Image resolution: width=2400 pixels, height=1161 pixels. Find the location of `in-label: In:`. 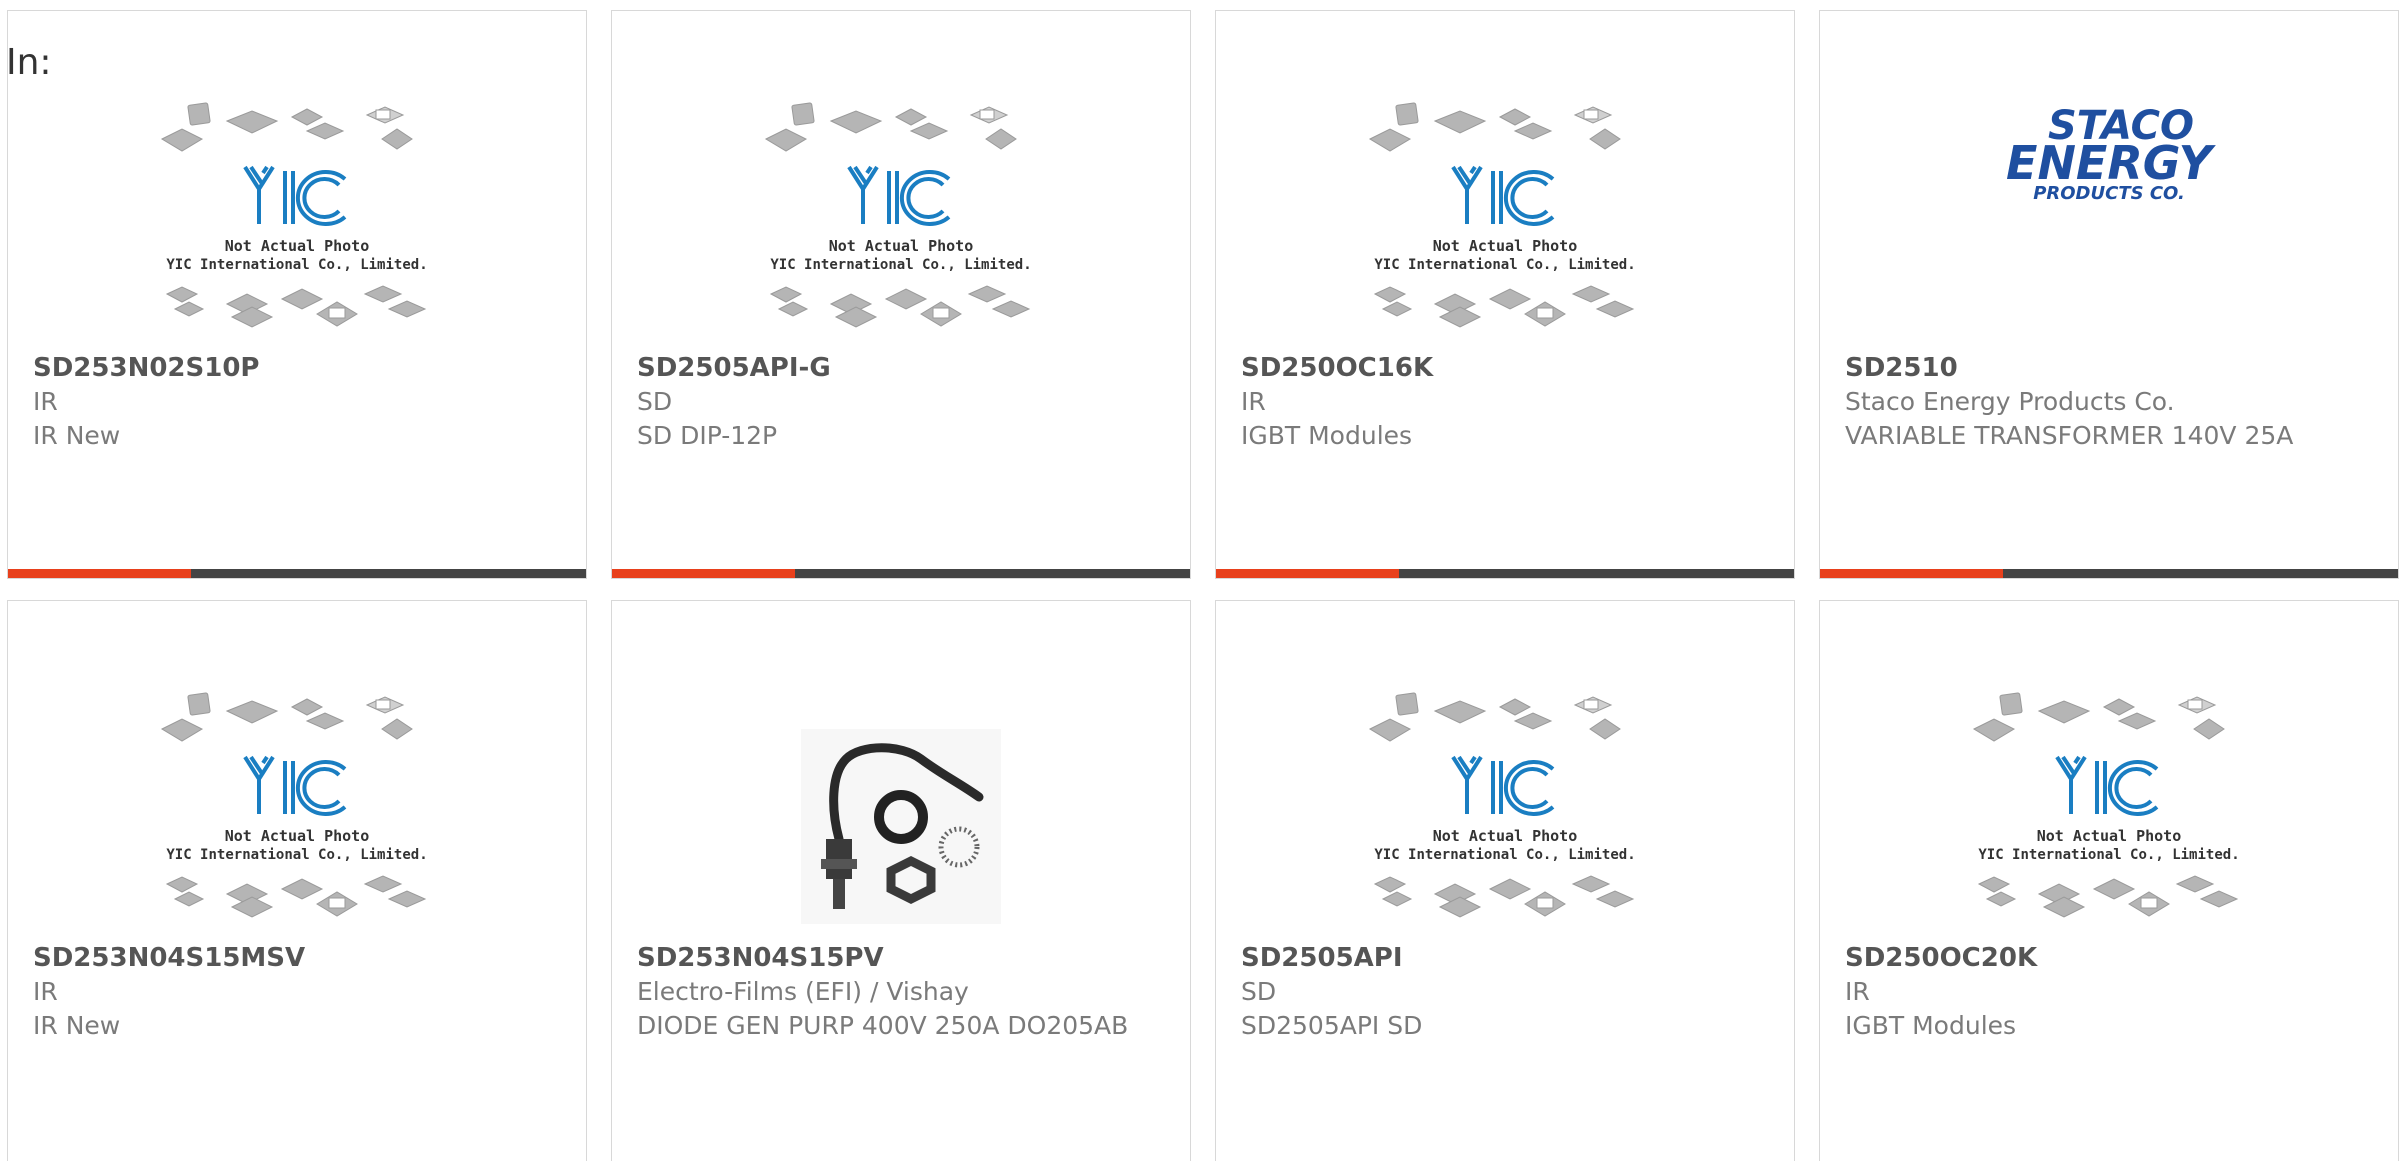

in-label: In: is located at coordinates (29, 62).